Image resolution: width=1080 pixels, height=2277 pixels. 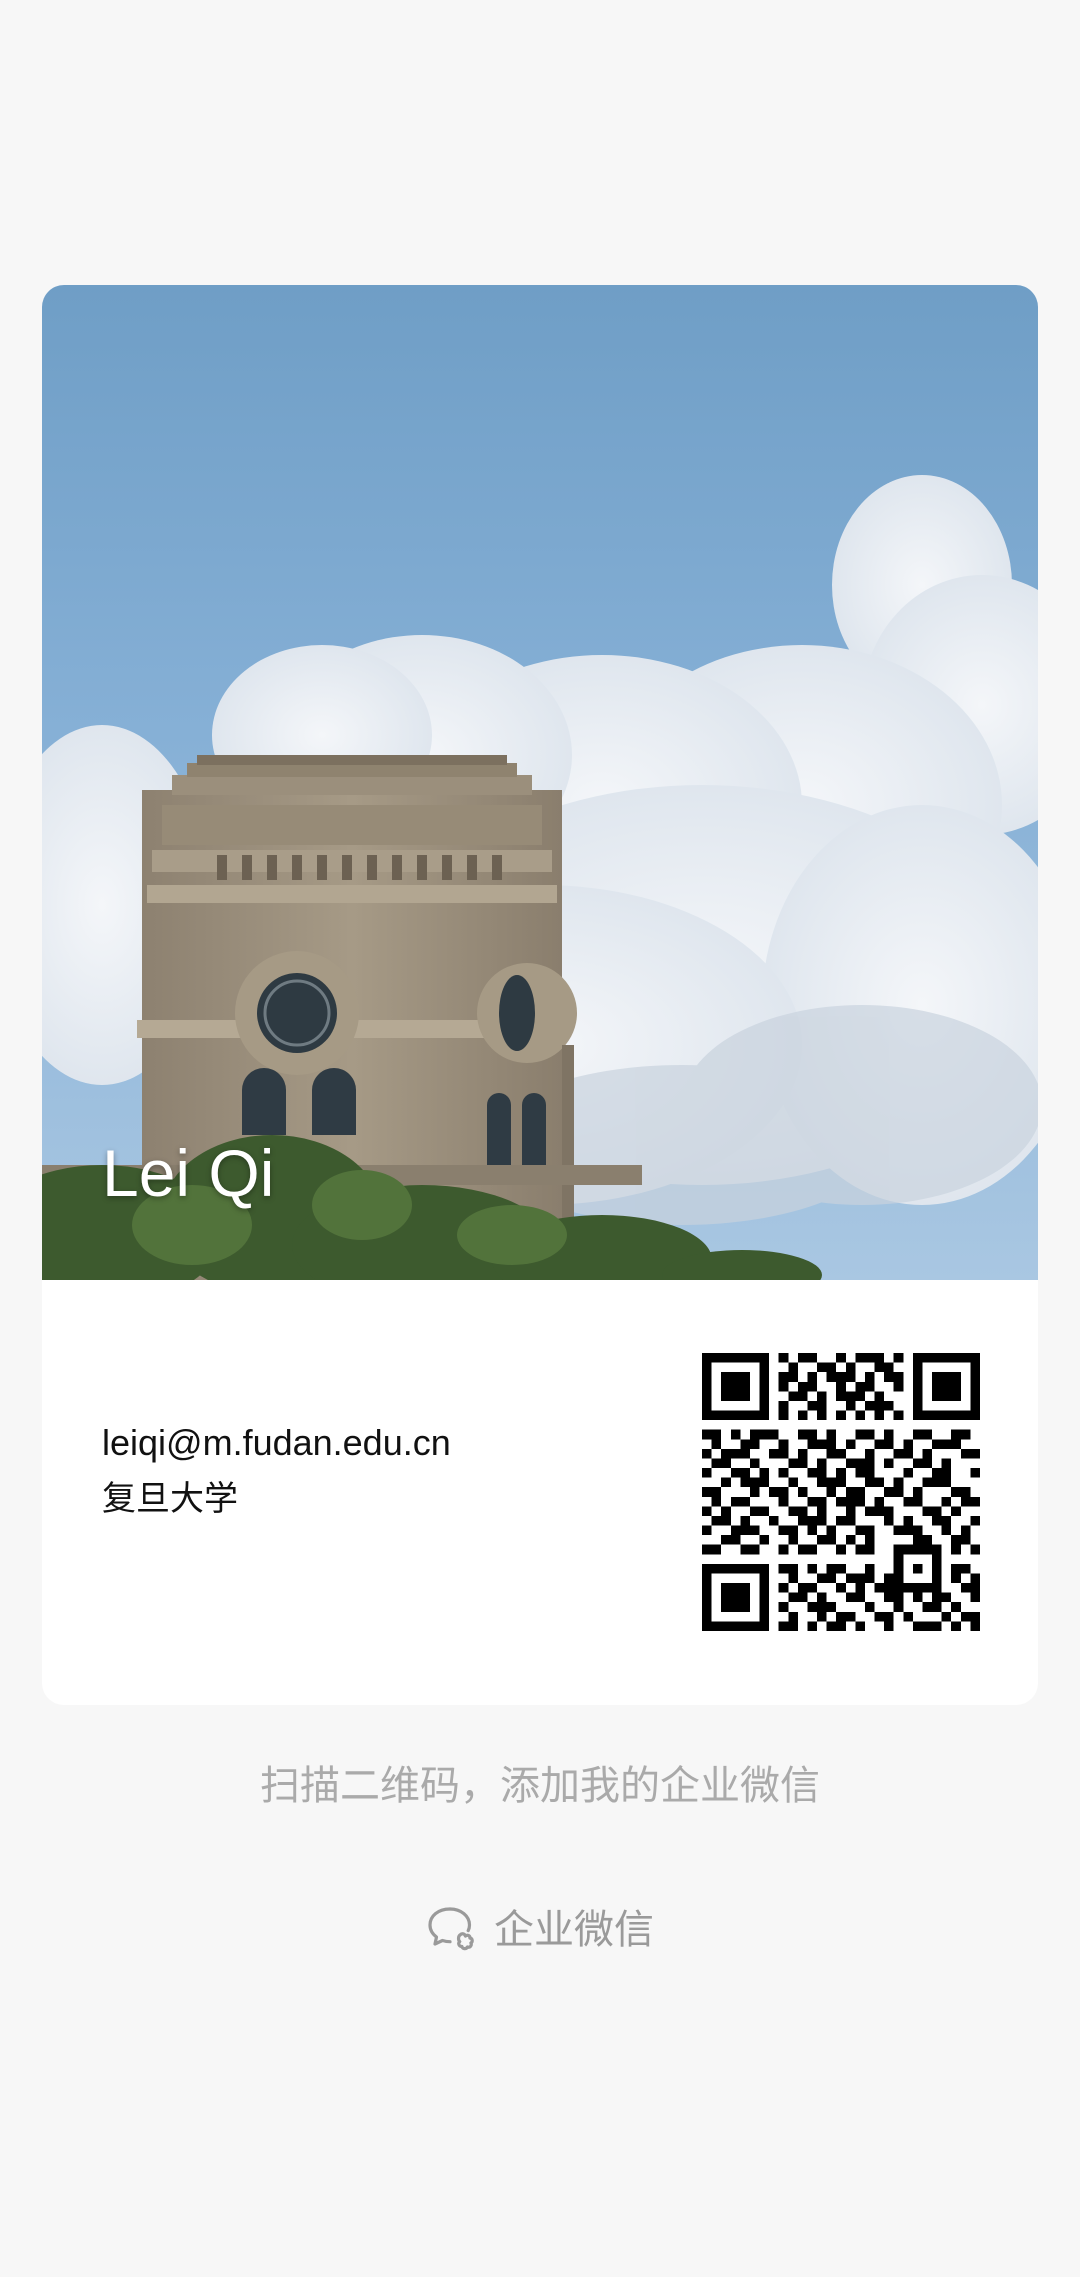 I want to click on contact-email: leiqi@m.fudan.edu.cn, so click(x=276, y=1443).